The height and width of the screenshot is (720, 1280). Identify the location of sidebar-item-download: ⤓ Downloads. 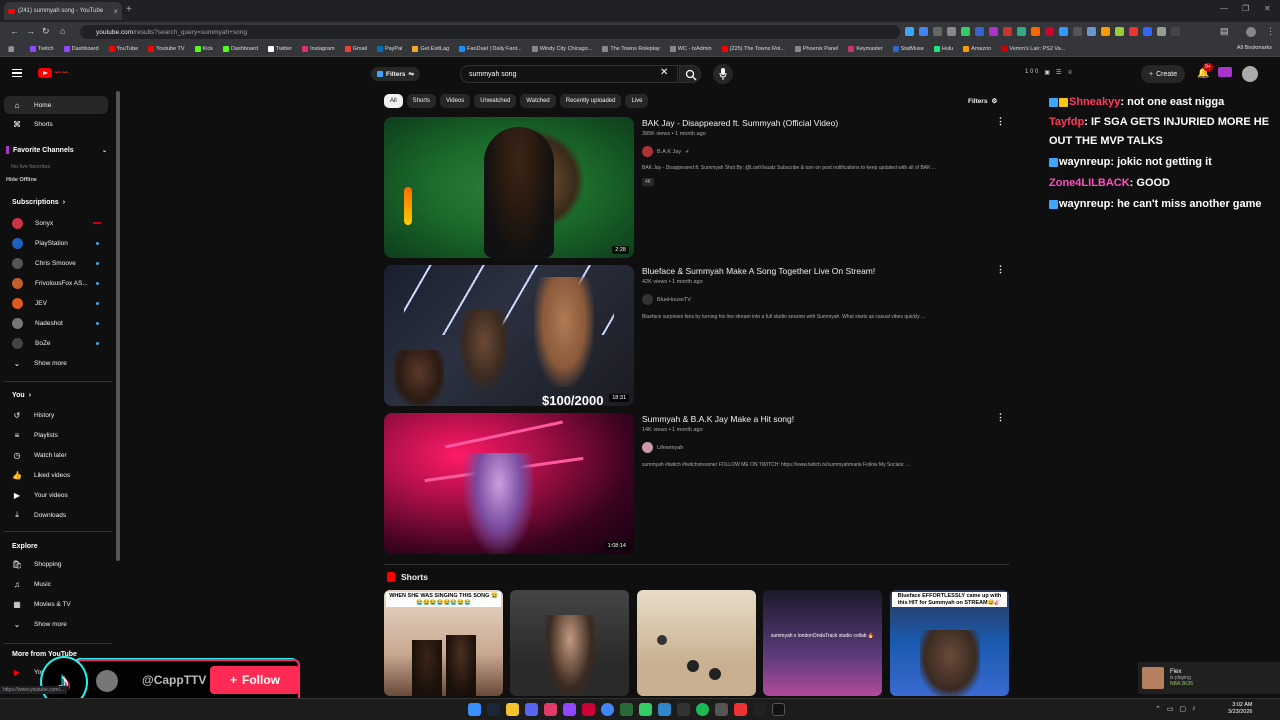
(56, 515).